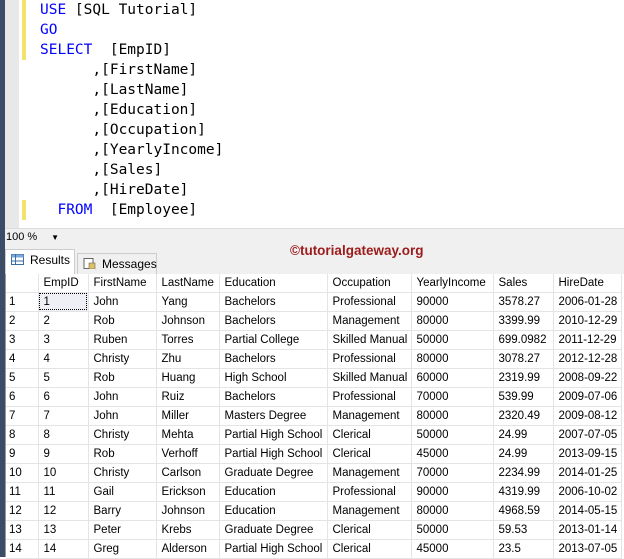 This screenshot has height=559, width=624. I want to click on table-cell: Yang, so click(188, 302).